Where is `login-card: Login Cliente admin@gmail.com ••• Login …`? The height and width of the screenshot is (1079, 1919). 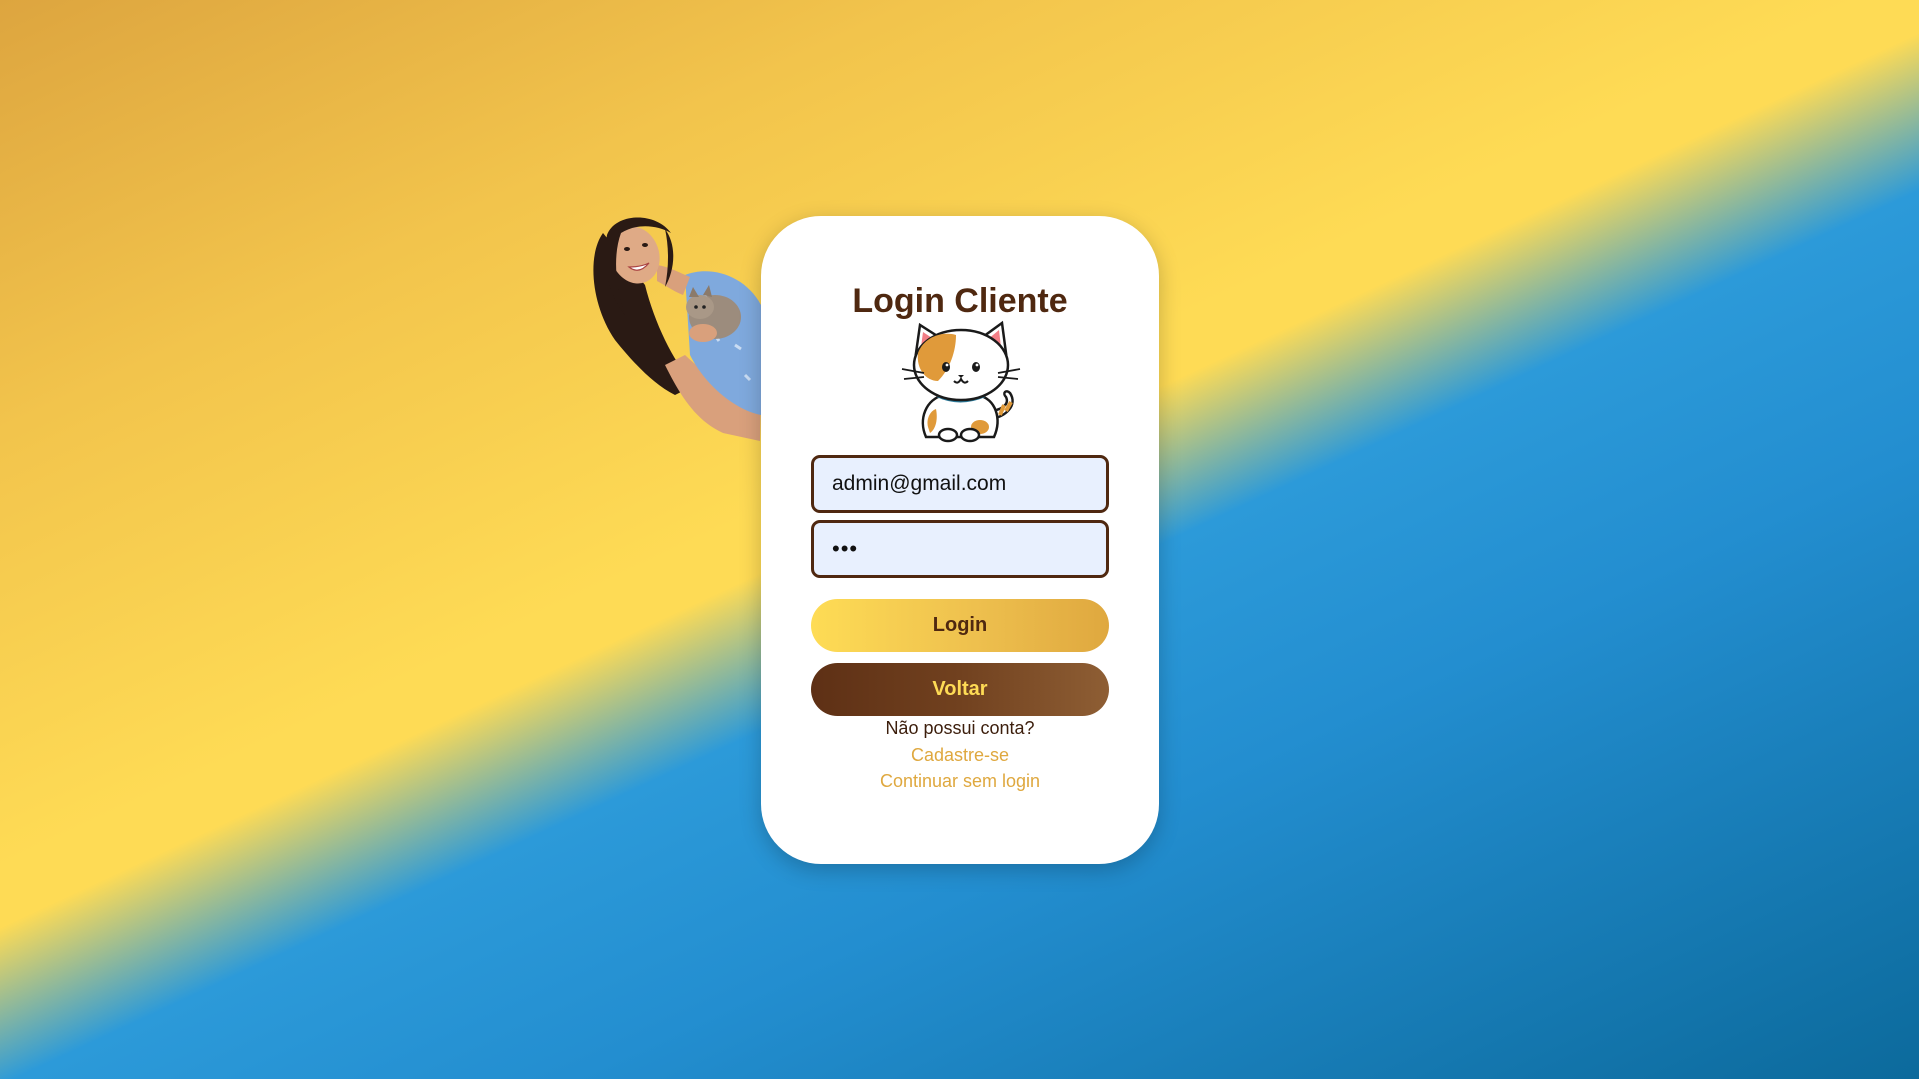
login-card: Login Cliente admin@gmail.com ••• Login … is located at coordinates (960, 540).